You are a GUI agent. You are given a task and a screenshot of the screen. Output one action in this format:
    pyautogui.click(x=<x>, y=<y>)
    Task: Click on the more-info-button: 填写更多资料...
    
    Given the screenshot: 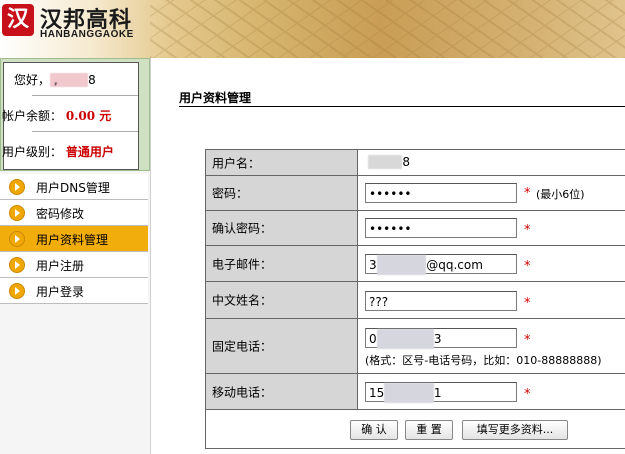 What is the action you would take?
    pyautogui.click(x=515, y=430)
    